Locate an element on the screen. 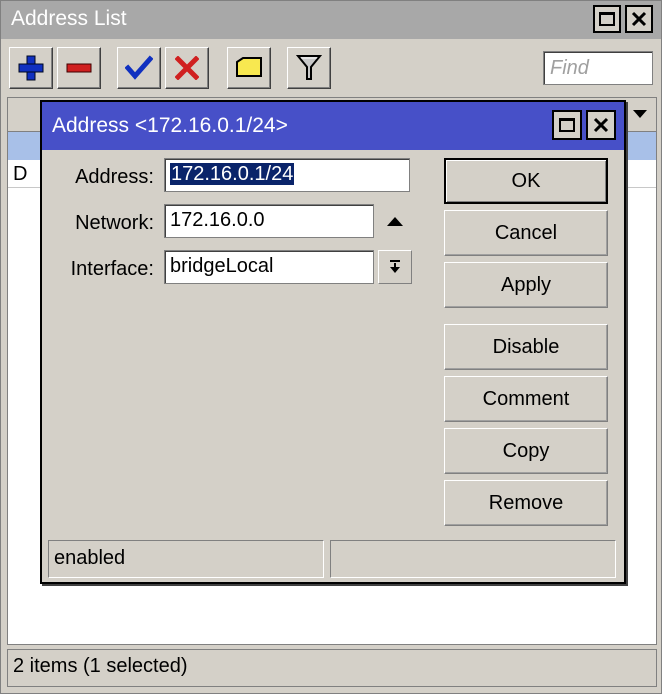 This screenshot has width=662, height=694. remove-button is located at coordinates (79, 68).